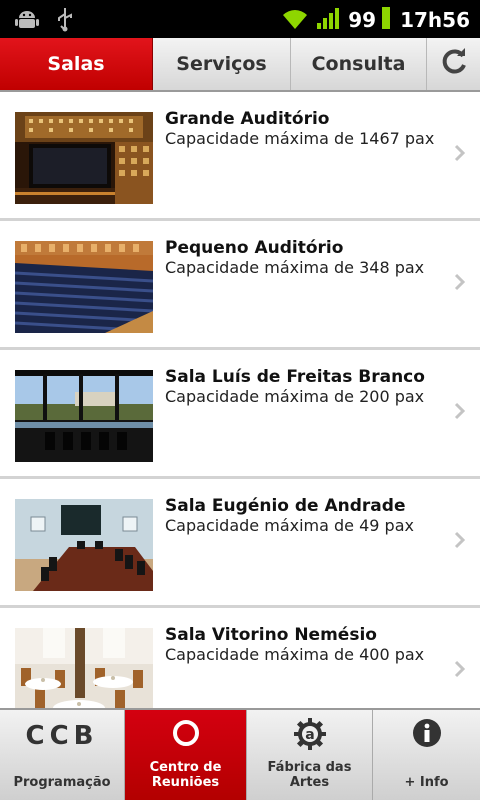 The height and width of the screenshot is (800, 480). What do you see at coordinates (240, 19) in the screenshot?
I see `status-bar: 99 17h56` at bounding box center [240, 19].